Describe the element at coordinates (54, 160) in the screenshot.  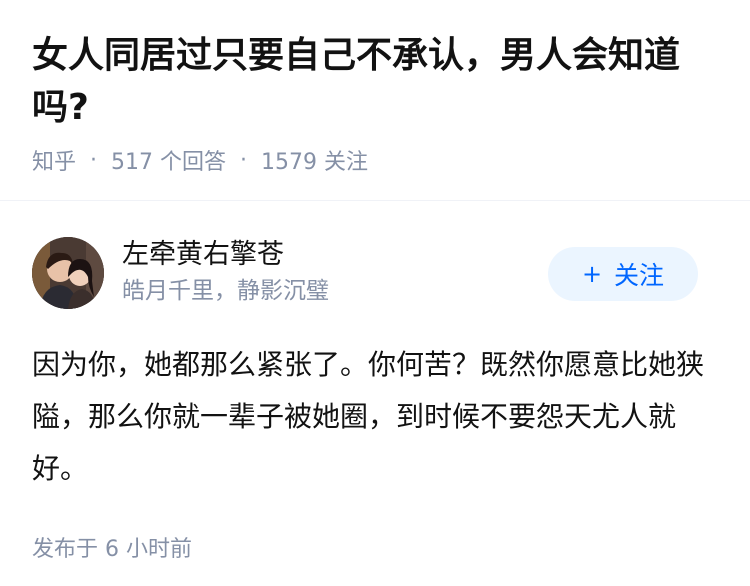
I see `source-label: 知乎` at that location.